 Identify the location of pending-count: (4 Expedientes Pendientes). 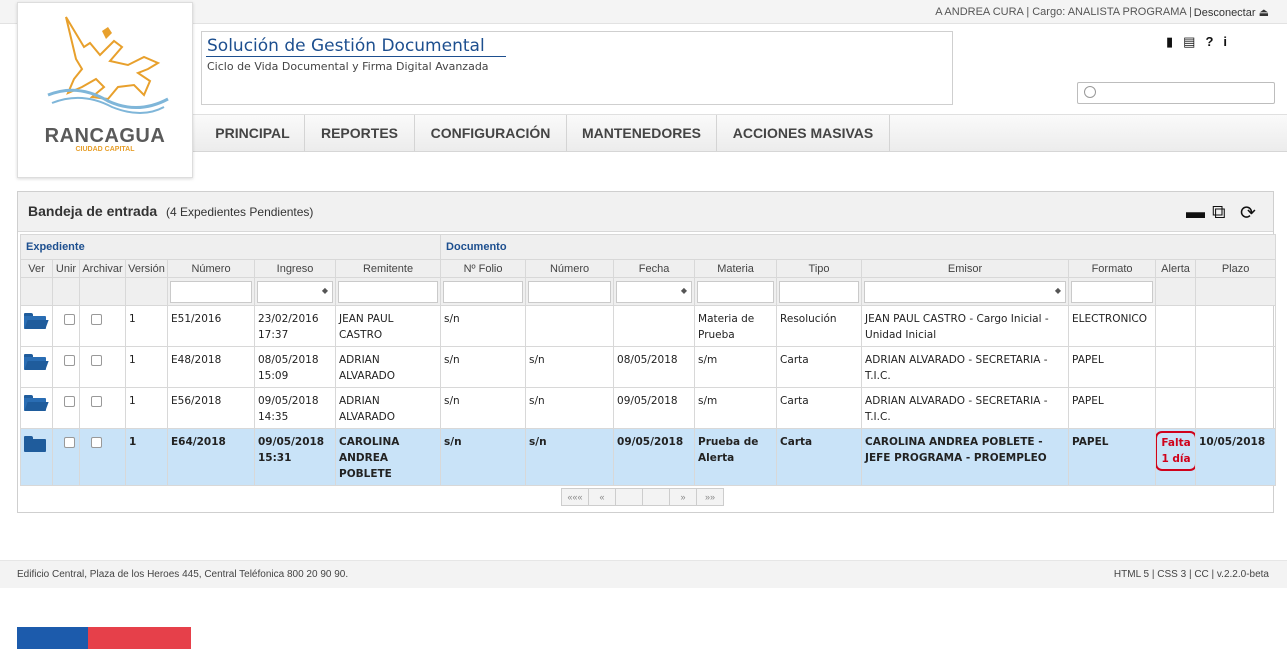
(240, 212).